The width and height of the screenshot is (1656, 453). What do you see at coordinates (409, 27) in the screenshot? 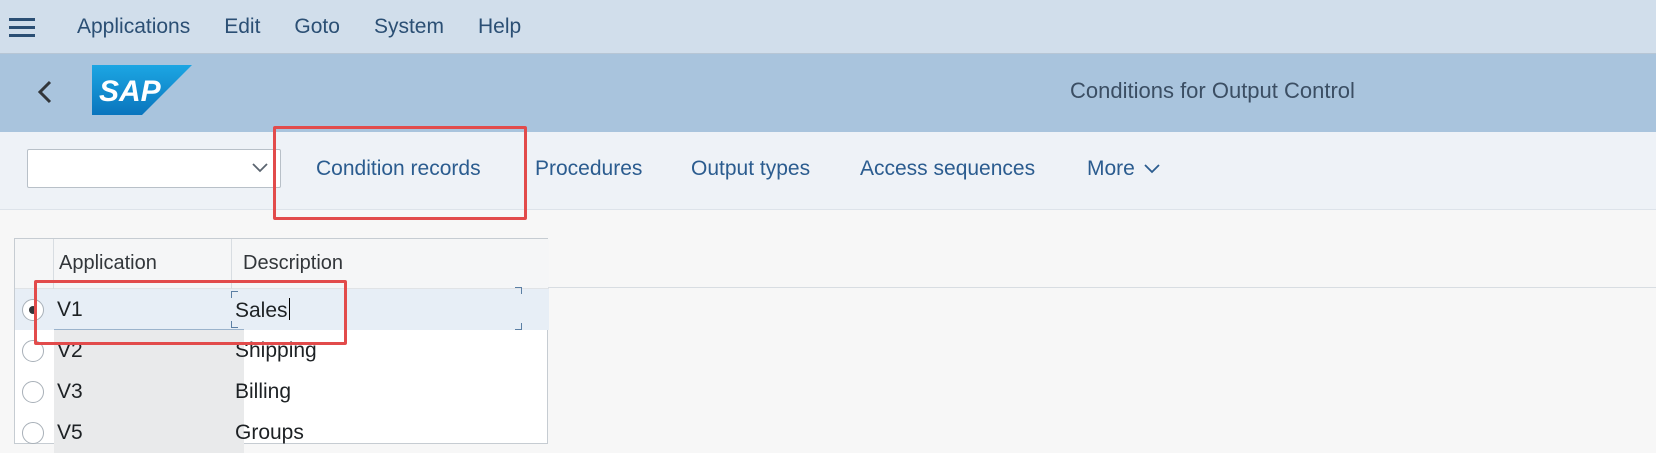
I see `menu-system: System` at bounding box center [409, 27].